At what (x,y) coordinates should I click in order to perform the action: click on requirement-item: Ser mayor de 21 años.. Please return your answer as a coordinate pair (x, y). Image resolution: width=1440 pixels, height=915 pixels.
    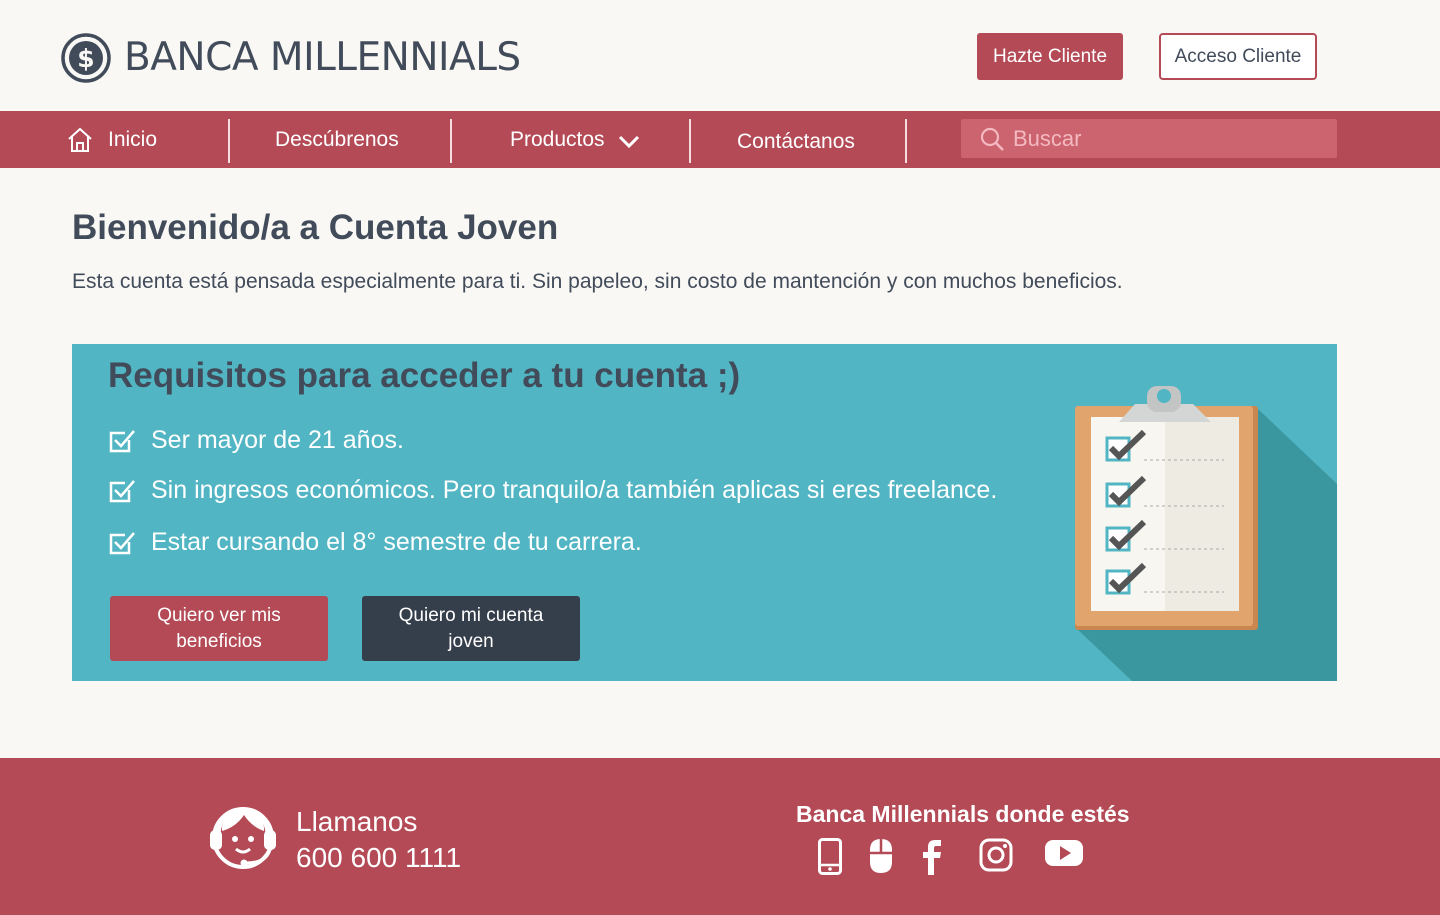
    Looking at the image, I should click on (256, 440).